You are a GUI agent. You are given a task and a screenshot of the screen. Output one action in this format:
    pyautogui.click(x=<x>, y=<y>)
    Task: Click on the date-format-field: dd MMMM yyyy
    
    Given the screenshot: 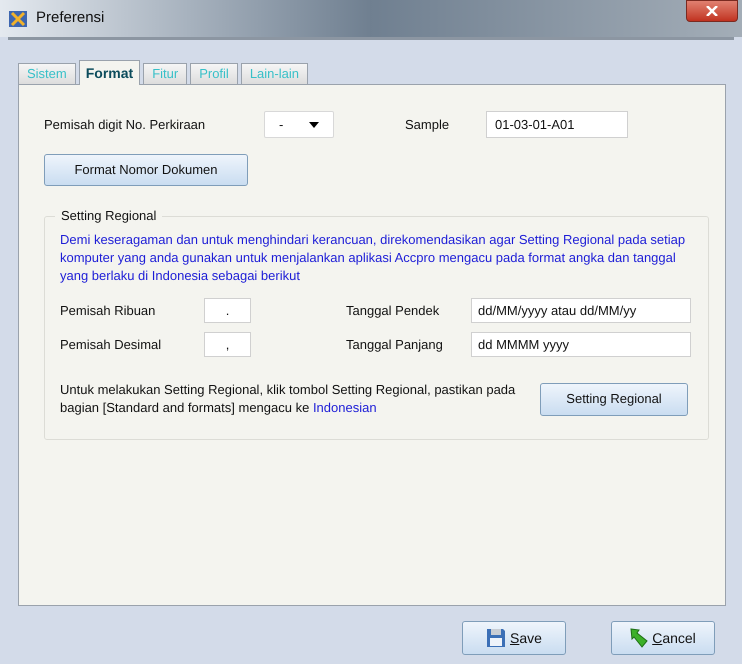 What is the action you would take?
    pyautogui.click(x=581, y=344)
    